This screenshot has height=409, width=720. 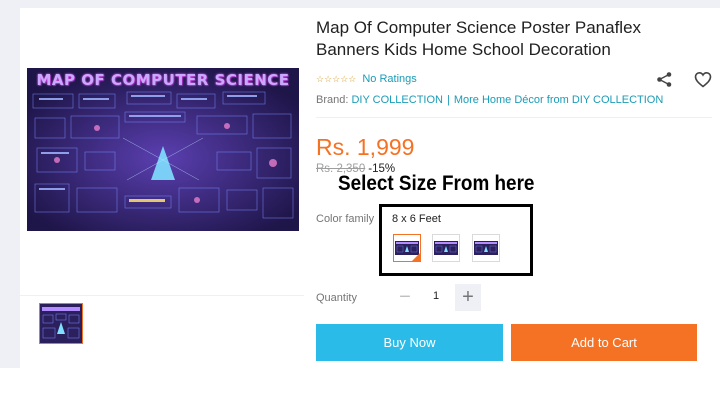 What do you see at coordinates (405, 297) in the screenshot?
I see `quantity-decrease-button: −` at bounding box center [405, 297].